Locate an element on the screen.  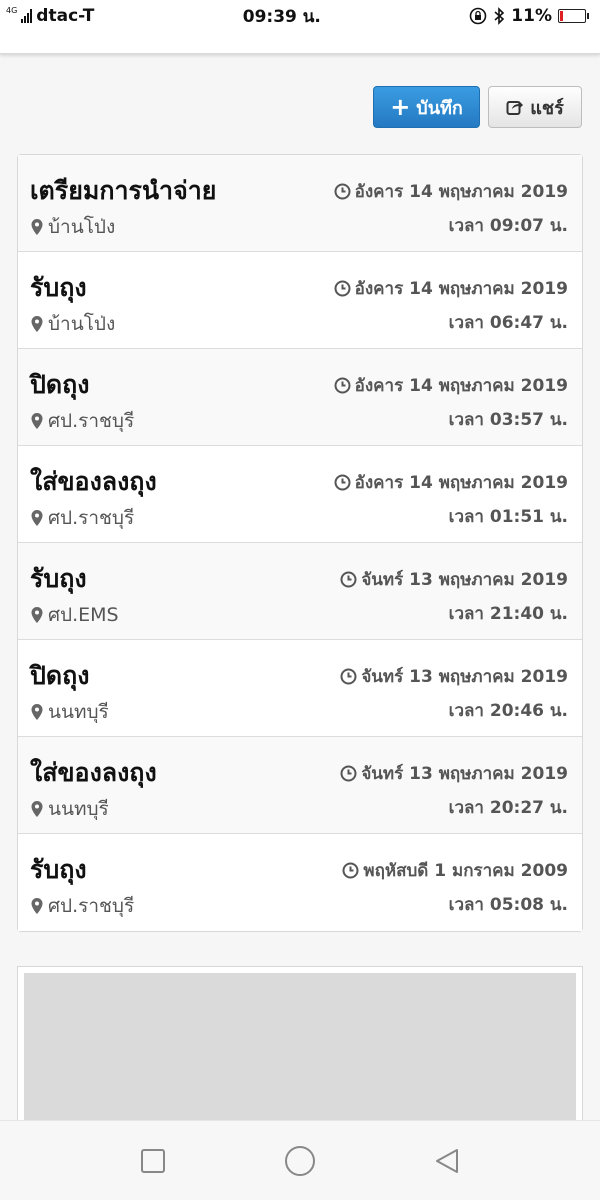
share-button: แชร์ is located at coordinates (535, 107).